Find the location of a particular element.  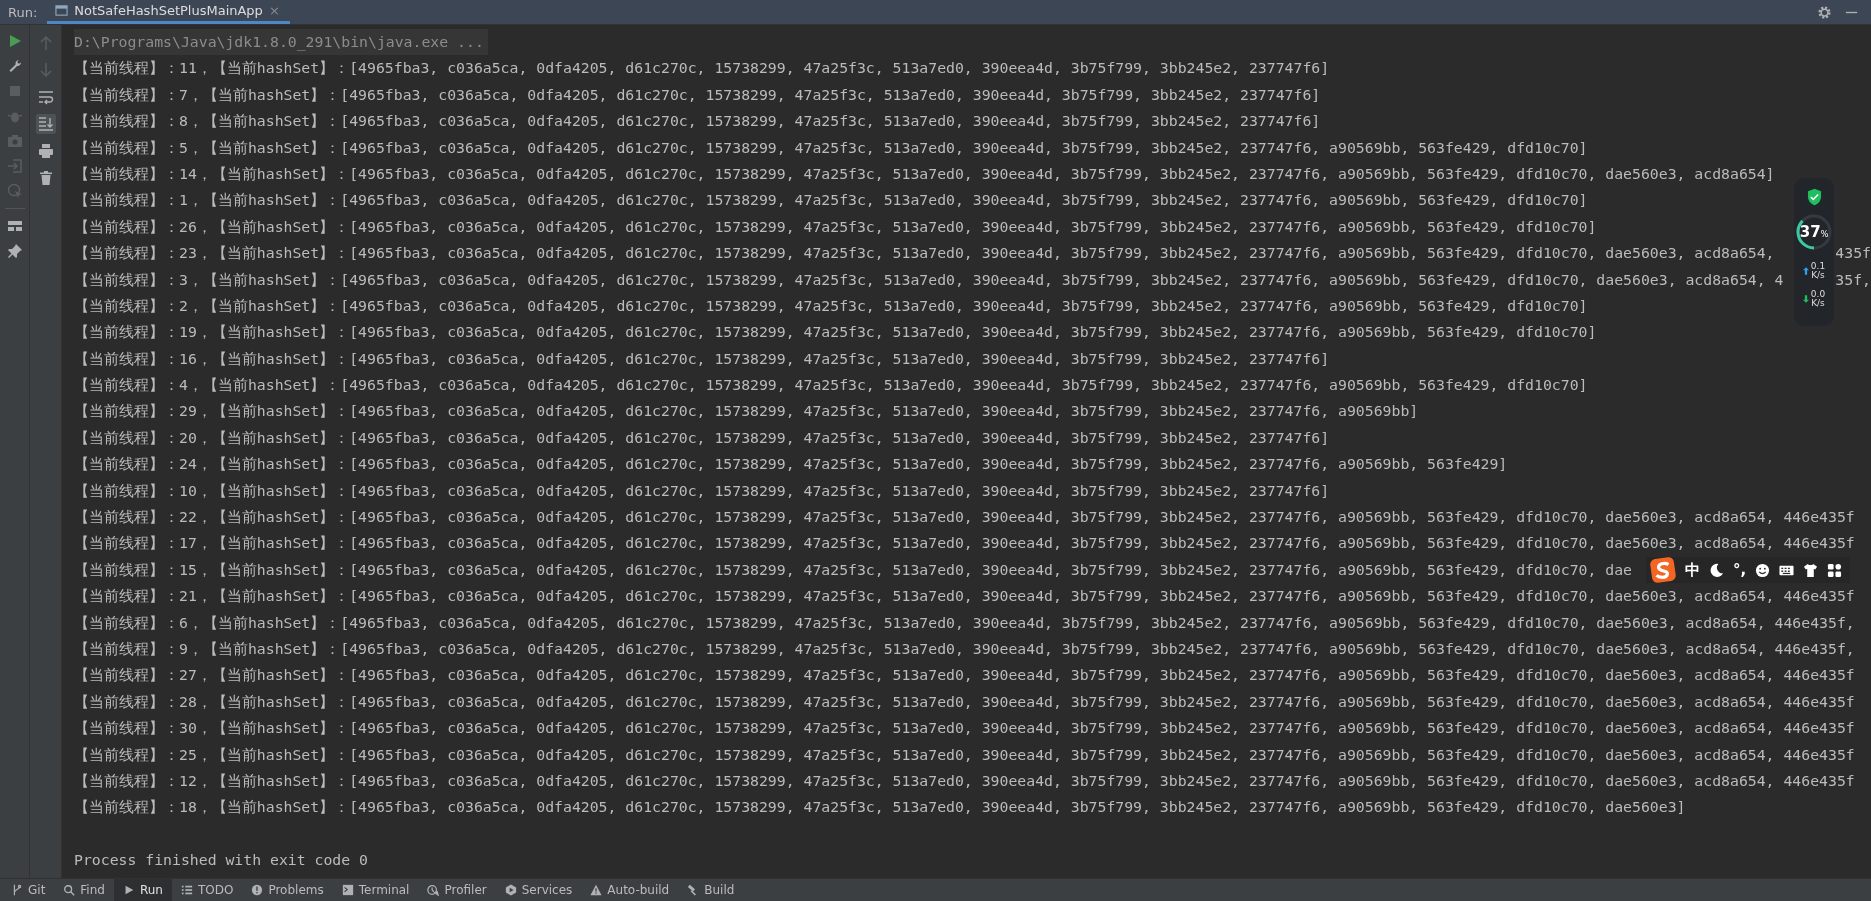

pin-icon is located at coordinates (14, 251).